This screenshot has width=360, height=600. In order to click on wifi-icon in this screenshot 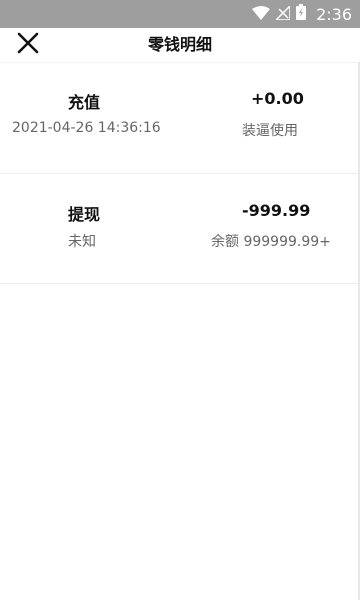, I will do `click(261, 14)`.